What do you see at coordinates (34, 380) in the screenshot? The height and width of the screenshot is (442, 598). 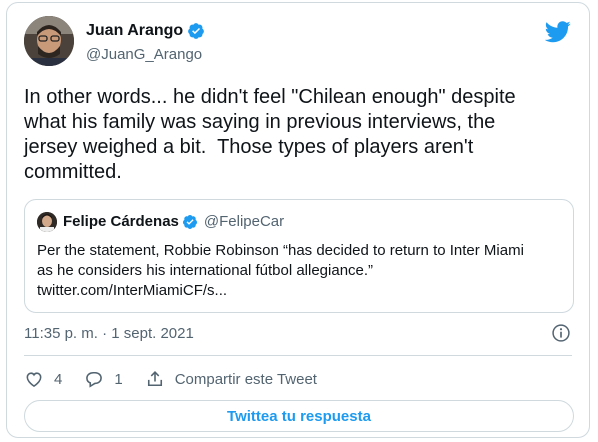 I see `heart-icon` at bounding box center [34, 380].